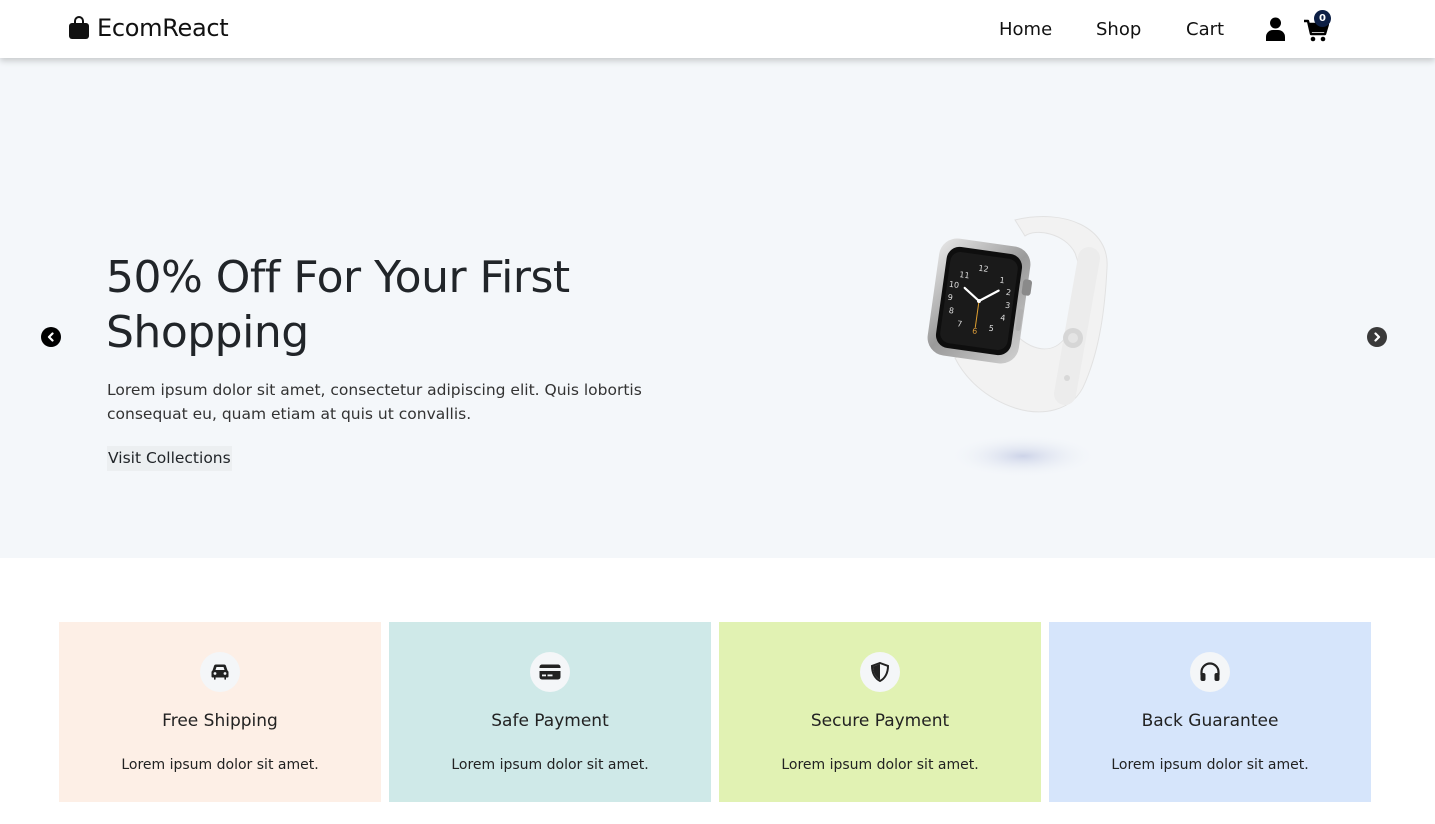 The height and width of the screenshot is (824, 1435). I want to click on chevron-left-circle-icon, so click(50, 337).